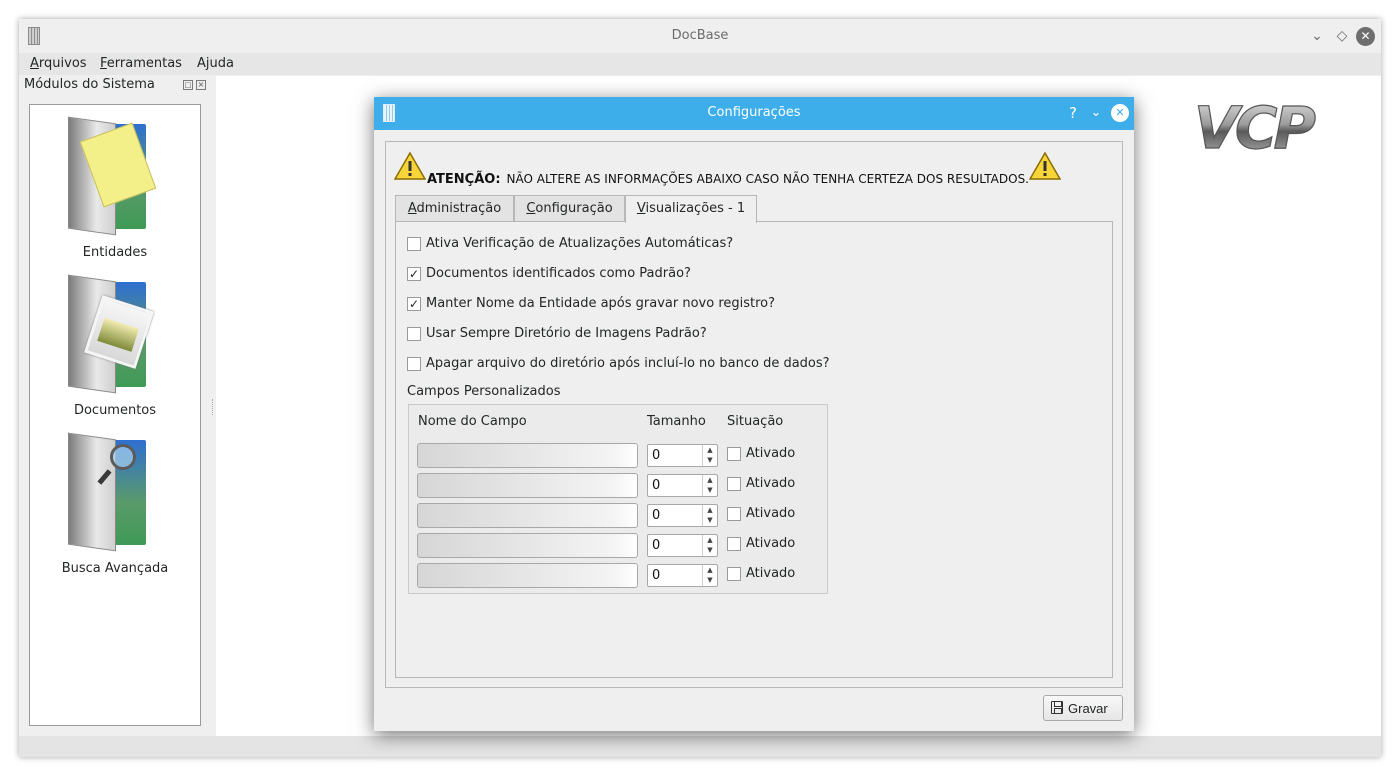 The width and height of the screenshot is (1400, 778). What do you see at coordinates (454, 208) in the screenshot?
I see `tab-administracao: Administração` at bounding box center [454, 208].